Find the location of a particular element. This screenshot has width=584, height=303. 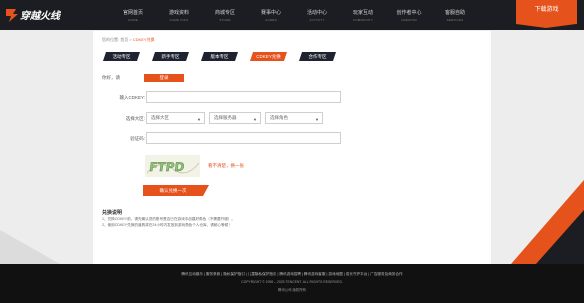

server-select: 选择服务器 ▼ is located at coordinates (235, 118).